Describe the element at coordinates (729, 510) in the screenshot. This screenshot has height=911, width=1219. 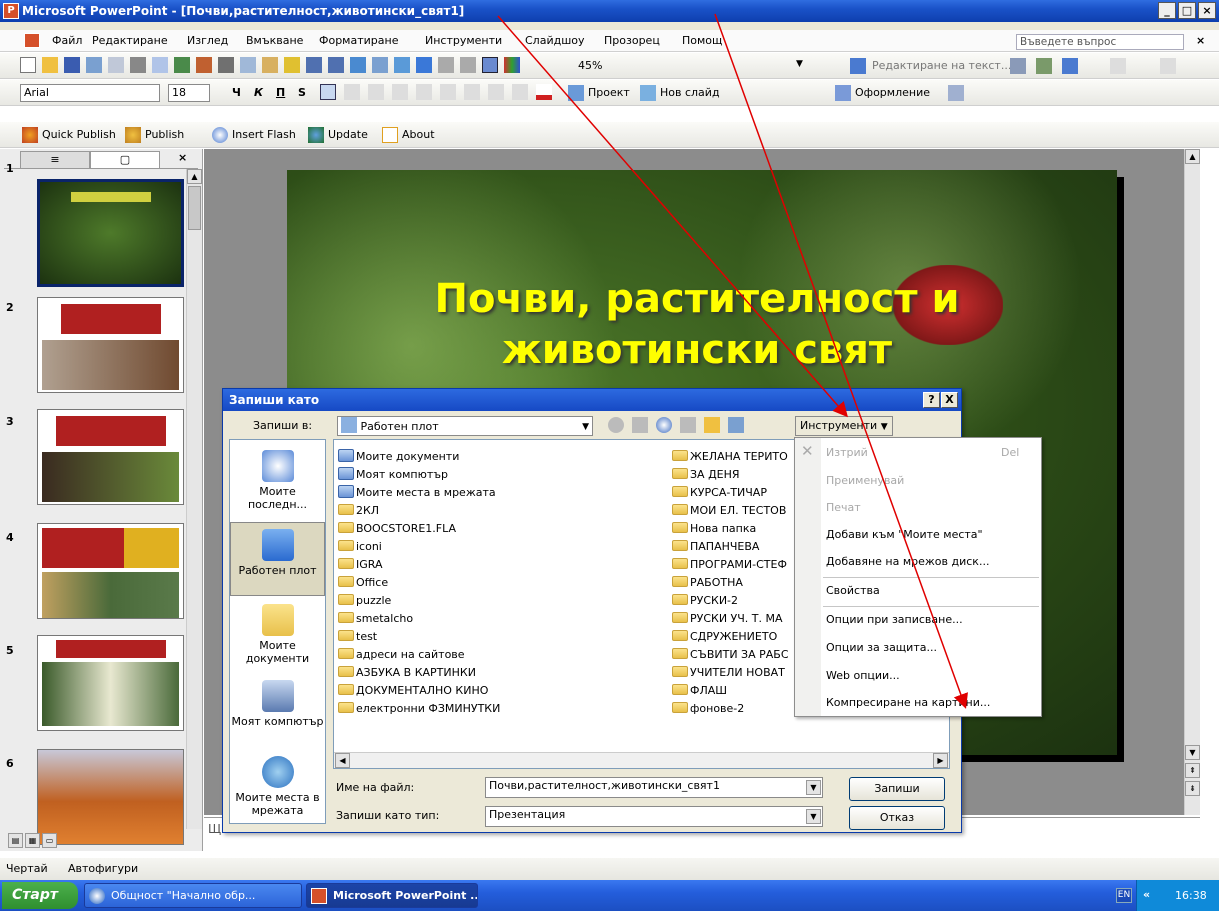
I see `file-item: МОИ ЕЛ. ТЕСТОВ` at that location.